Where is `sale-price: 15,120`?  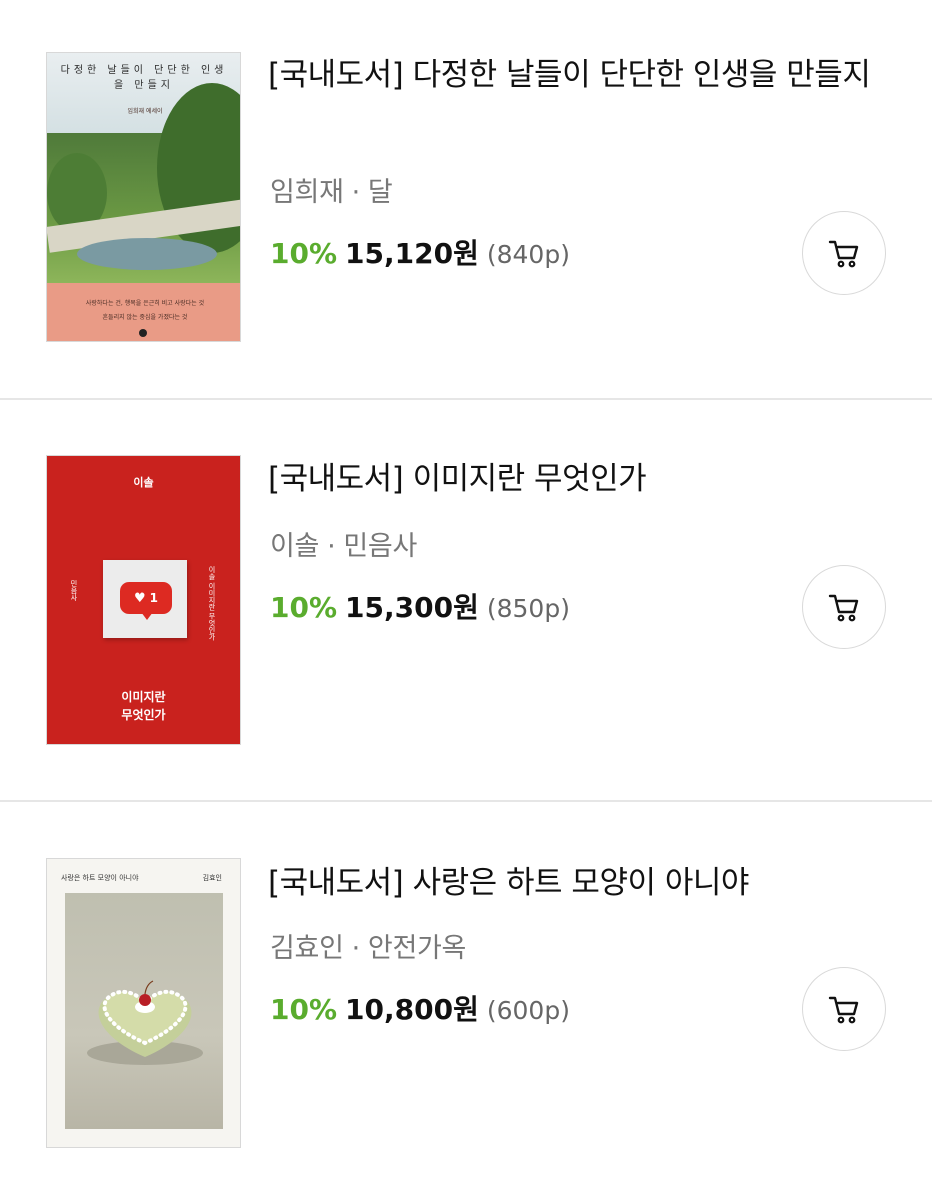
sale-price: 15,120 is located at coordinates (399, 253).